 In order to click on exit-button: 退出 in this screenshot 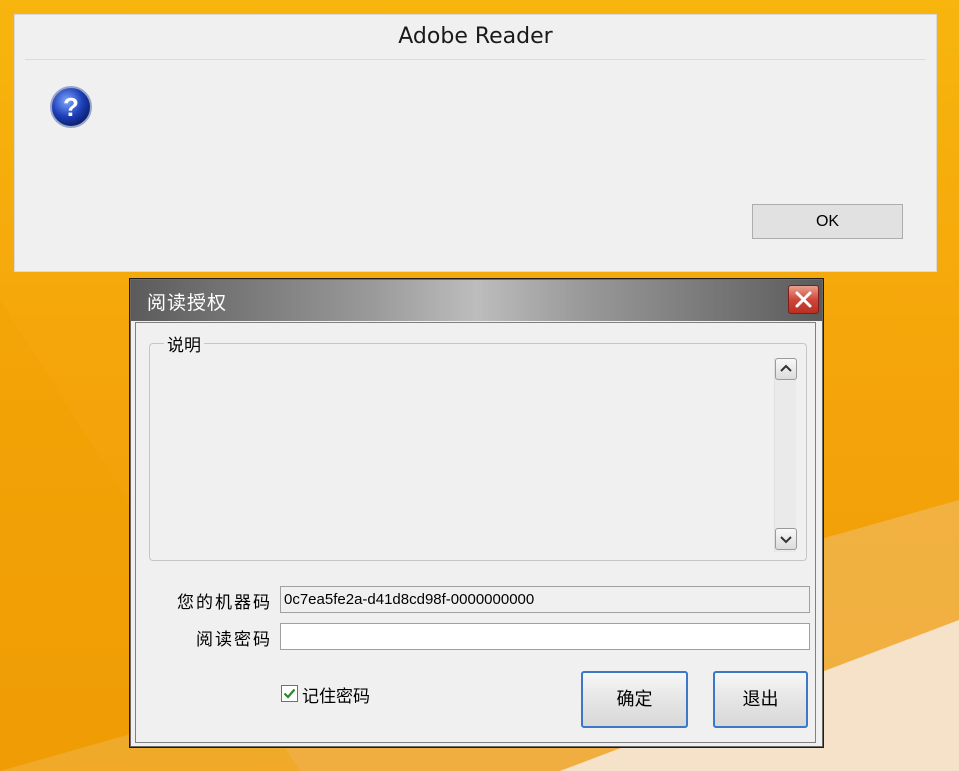, I will do `click(760, 699)`.